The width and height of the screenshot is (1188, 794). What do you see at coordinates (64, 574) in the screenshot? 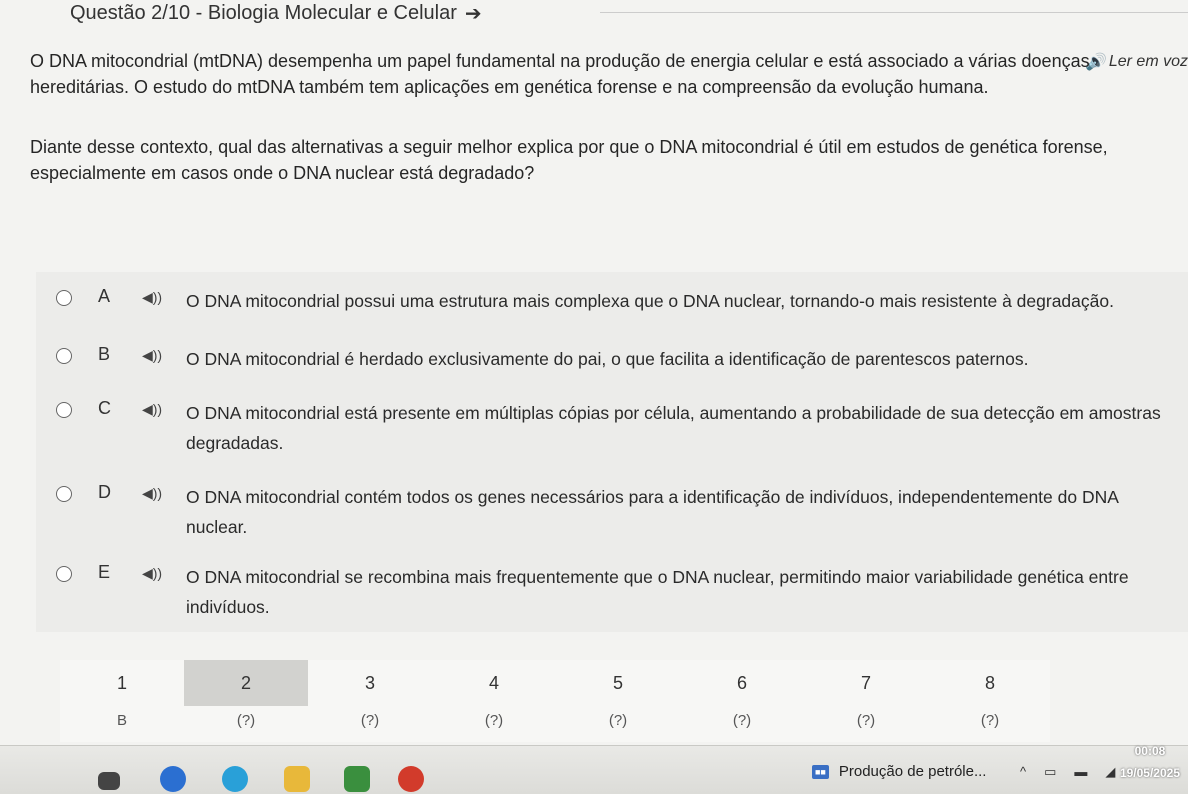
I see `radio-e` at bounding box center [64, 574].